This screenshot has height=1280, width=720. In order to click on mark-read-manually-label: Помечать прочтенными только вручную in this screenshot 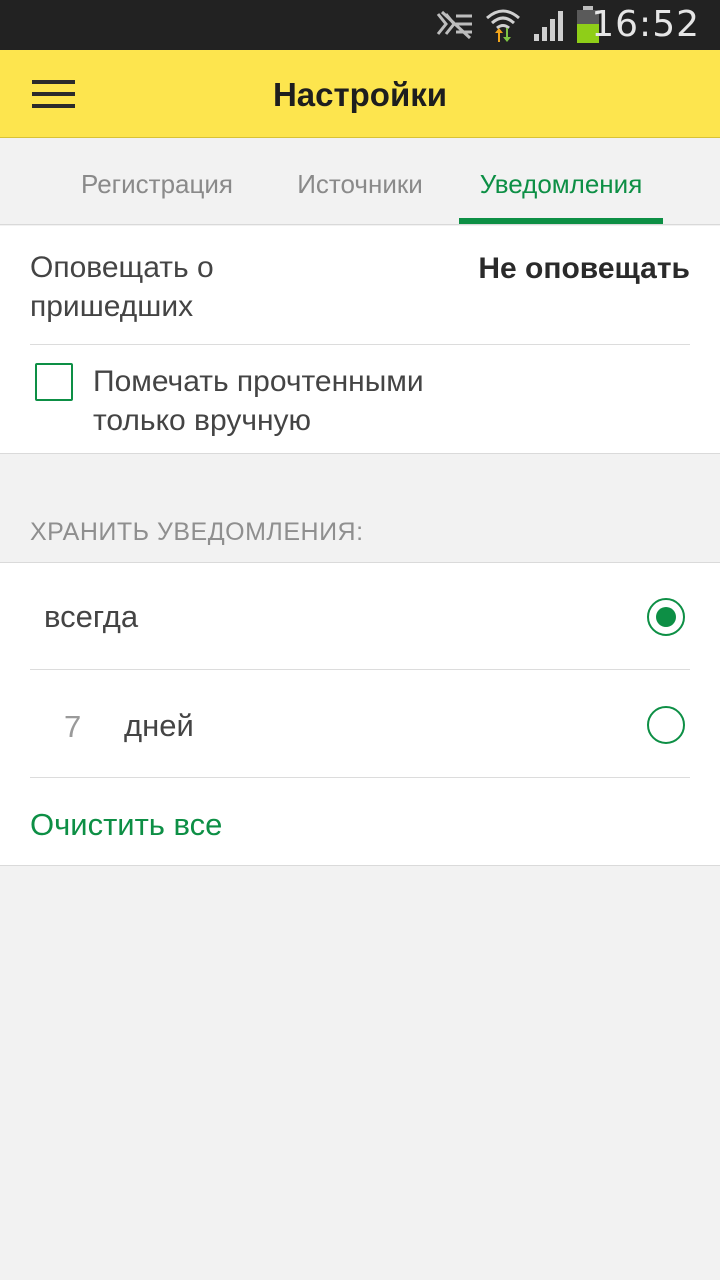, I will do `click(303, 401)`.